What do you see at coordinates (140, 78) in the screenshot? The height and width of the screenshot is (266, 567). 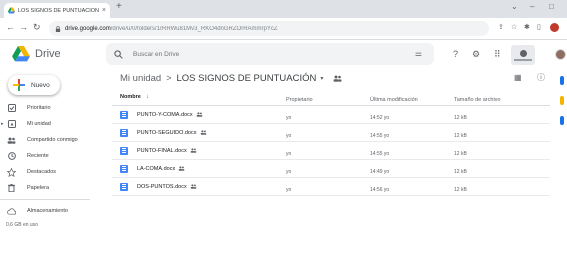 I see `breadcrumb-root: Mi unidad` at bounding box center [140, 78].